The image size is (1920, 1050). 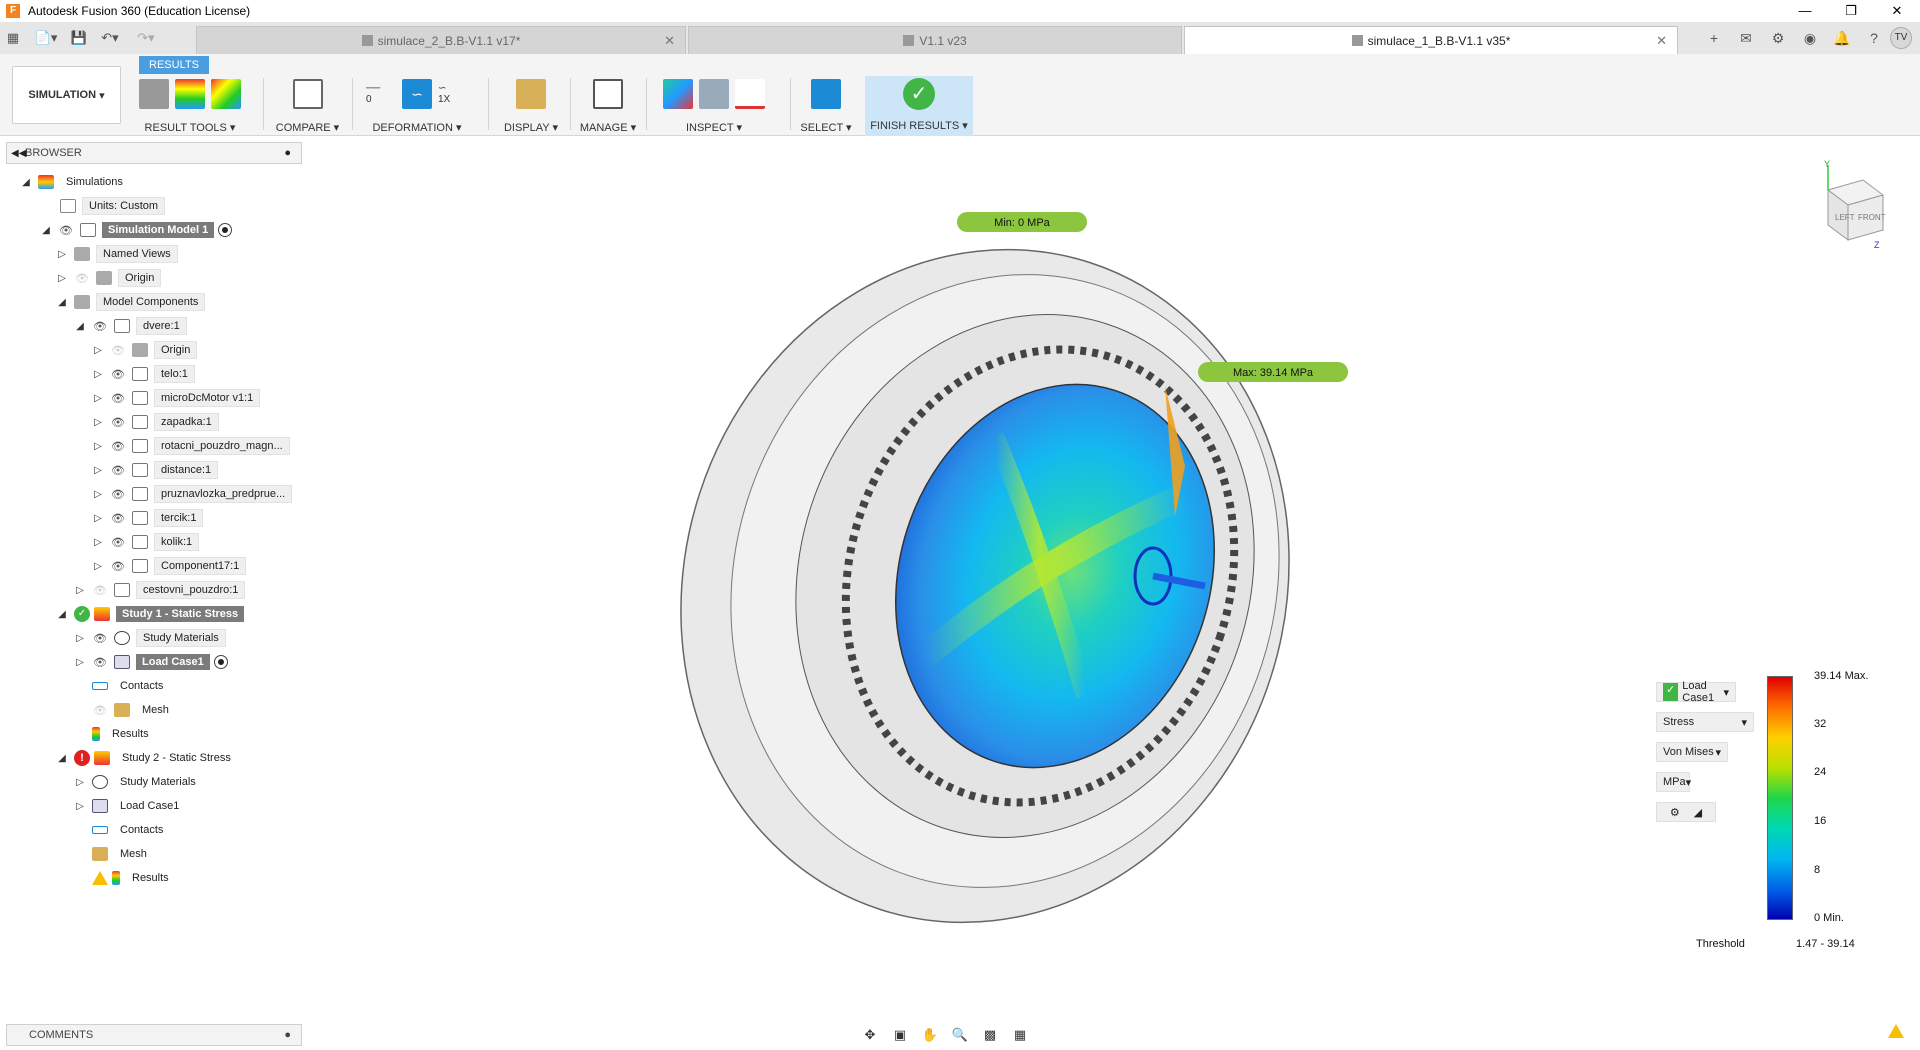 I want to click on user-avatar: TV, so click(x=1901, y=38).